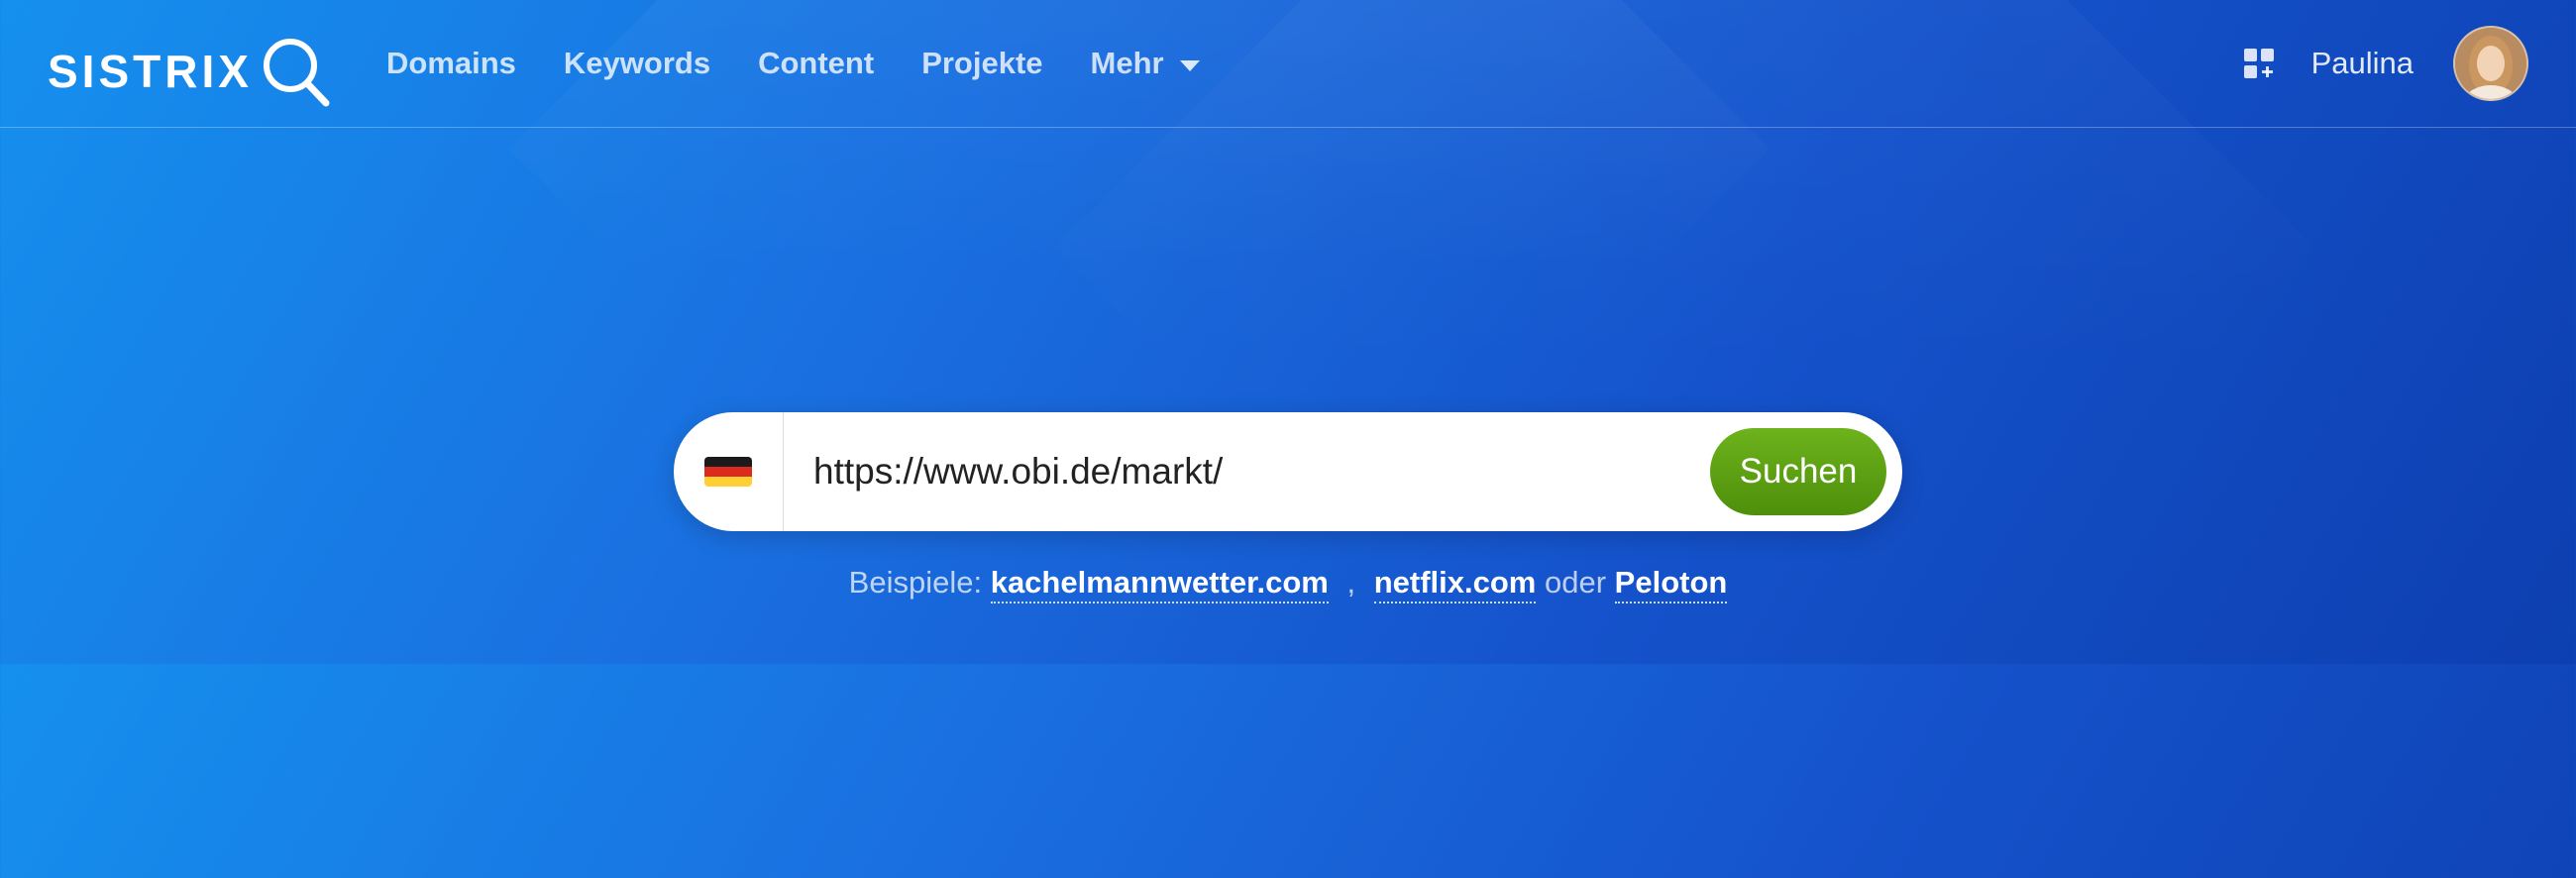 The image size is (2576, 878). What do you see at coordinates (151, 71) in the screenshot?
I see `logo-text: SISTRIX` at bounding box center [151, 71].